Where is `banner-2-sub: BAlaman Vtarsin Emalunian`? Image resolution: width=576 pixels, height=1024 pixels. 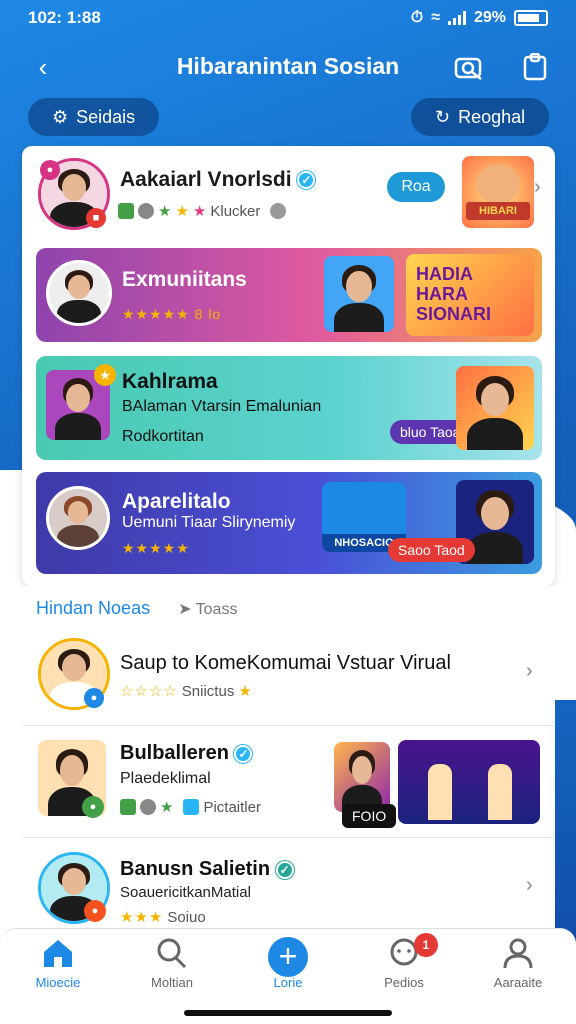
banner-2-sub: BAlaman Vtarsin Emalunian is located at coordinates (222, 406).